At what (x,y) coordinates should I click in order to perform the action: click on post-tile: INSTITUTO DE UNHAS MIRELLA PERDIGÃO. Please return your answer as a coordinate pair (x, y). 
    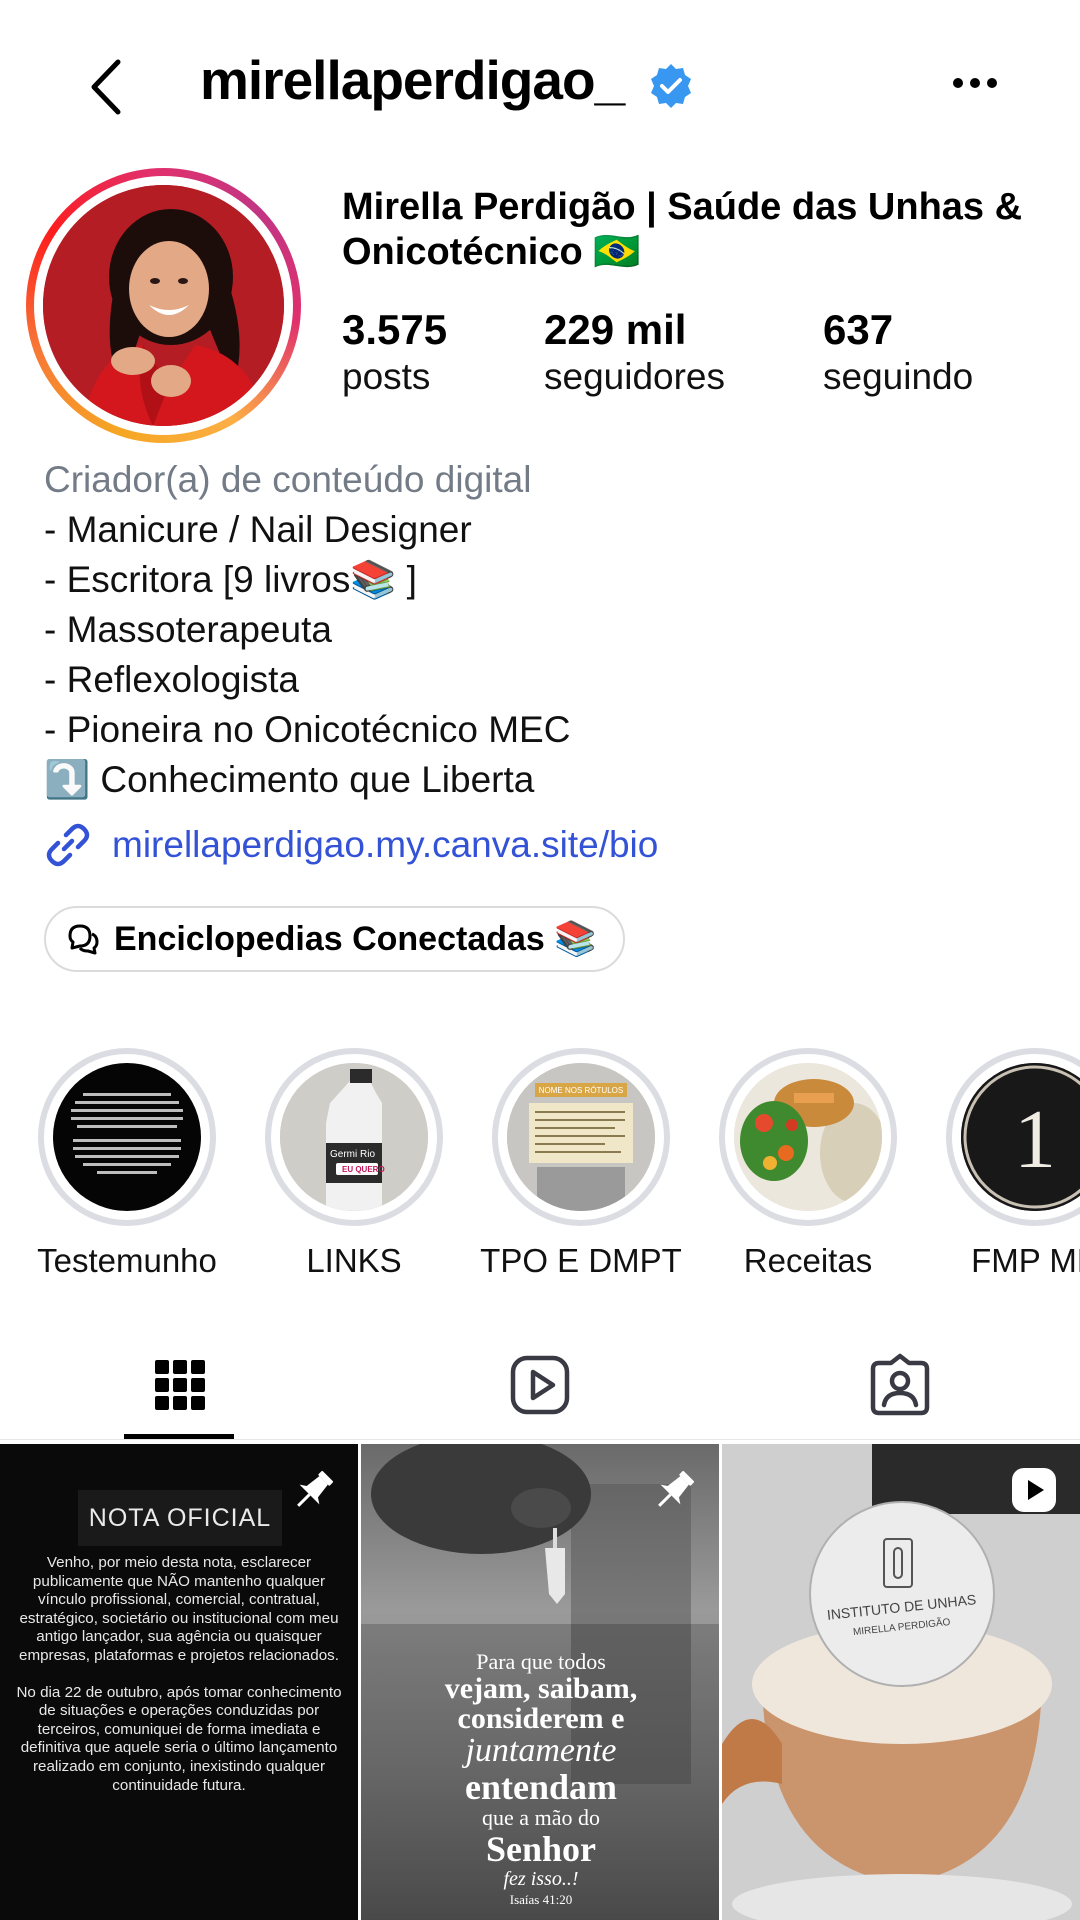
    Looking at the image, I should click on (901, 1682).